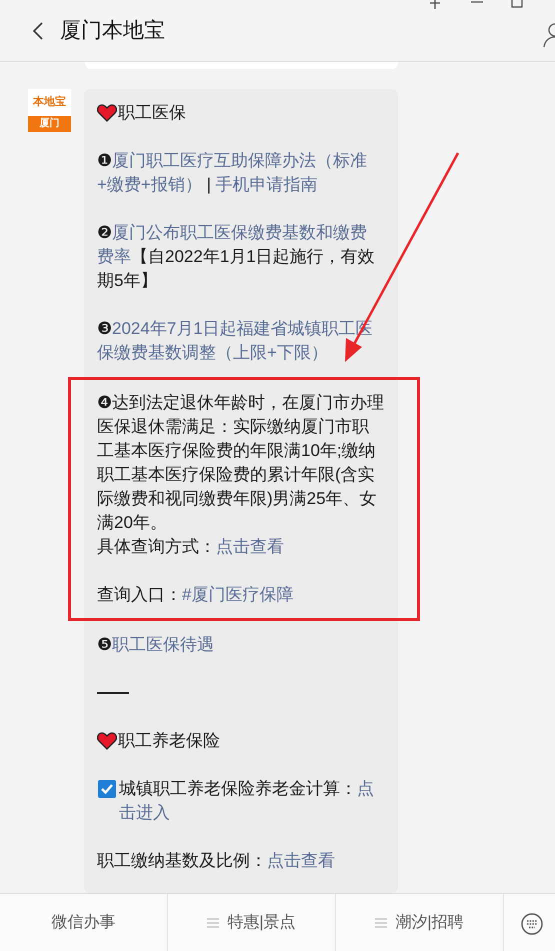 Image resolution: width=555 pixels, height=951 pixels. Describe the element at coordinates (169, 741) in the screenshot. I see `message-text: 职工养老保险` at that location.